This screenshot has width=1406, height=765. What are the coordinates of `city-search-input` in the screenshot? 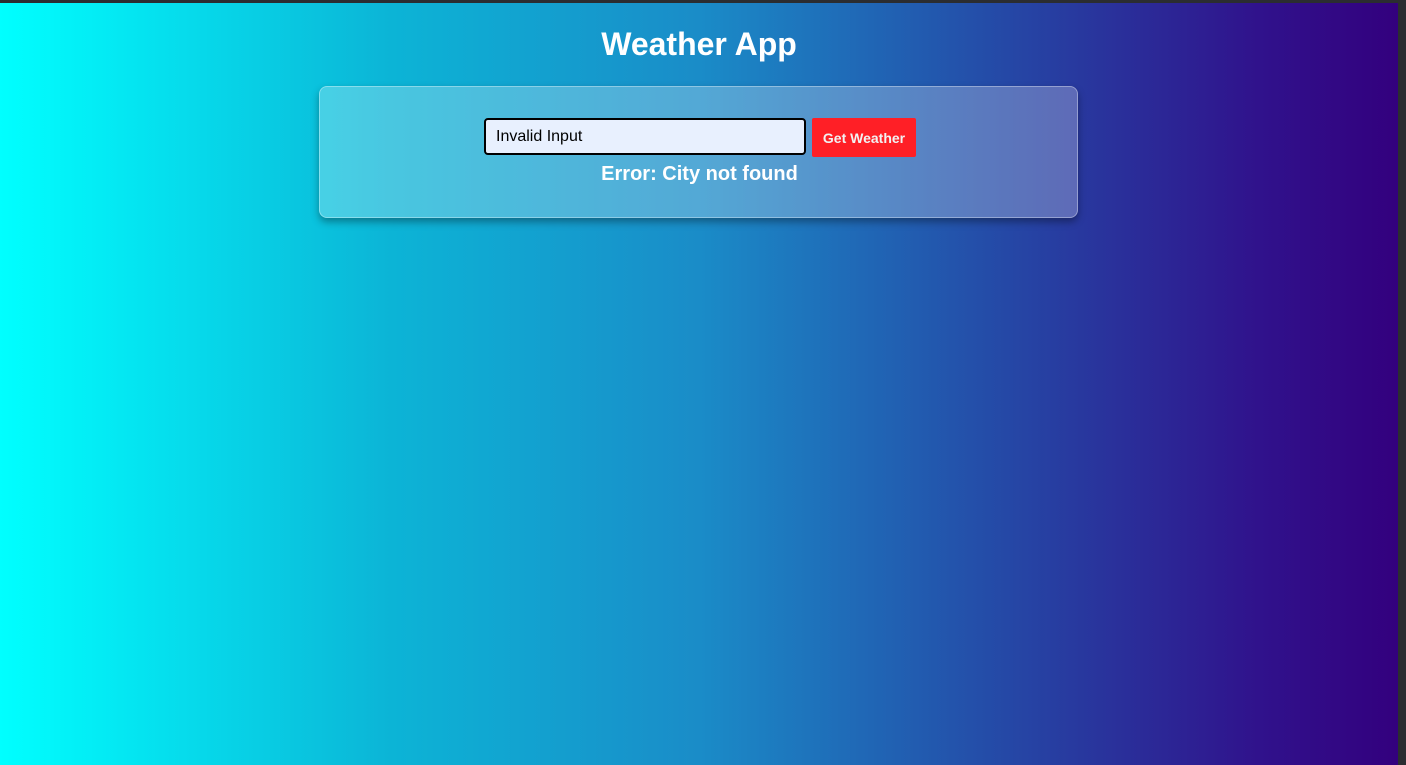 It's located at (645, 136).